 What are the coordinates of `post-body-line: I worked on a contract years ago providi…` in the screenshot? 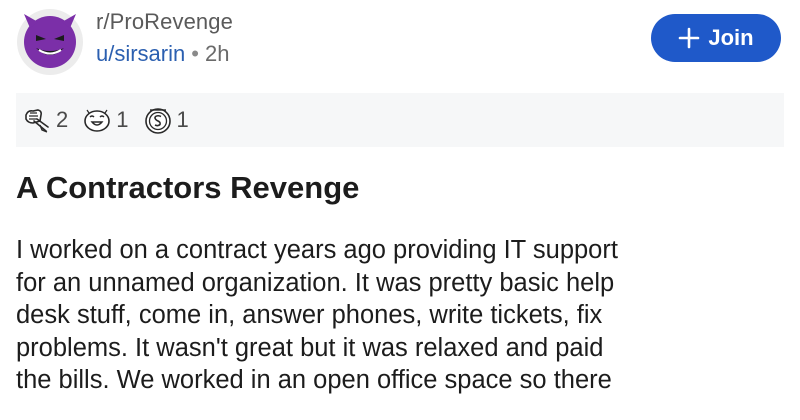 It's located at (317, 250).